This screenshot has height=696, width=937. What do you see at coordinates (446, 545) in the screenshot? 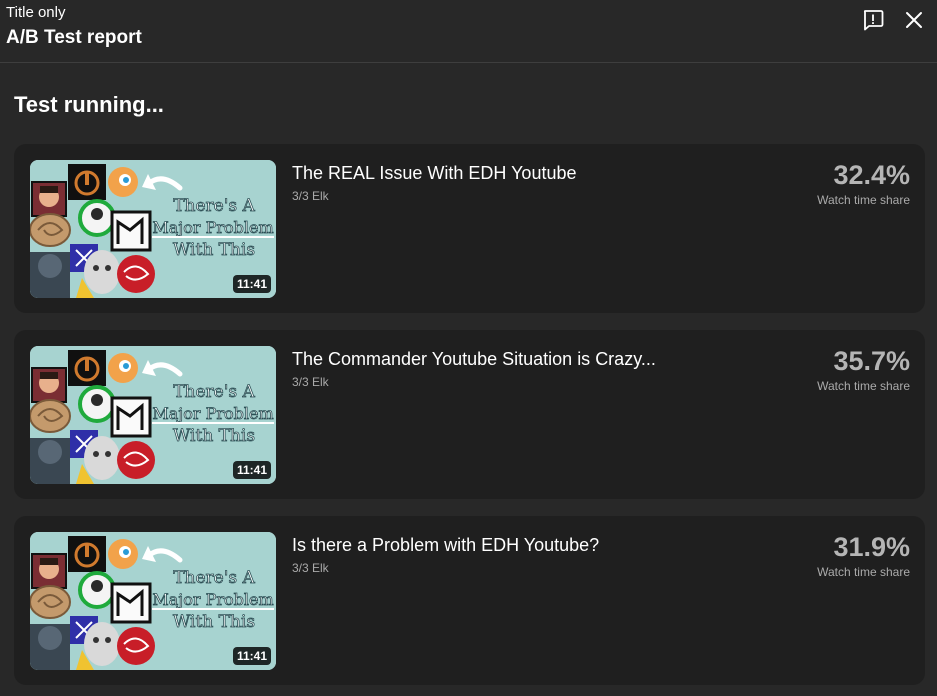
I see `variant-title: Is there a Problem with EDH Youtube?` at bounding box center [446, 545].